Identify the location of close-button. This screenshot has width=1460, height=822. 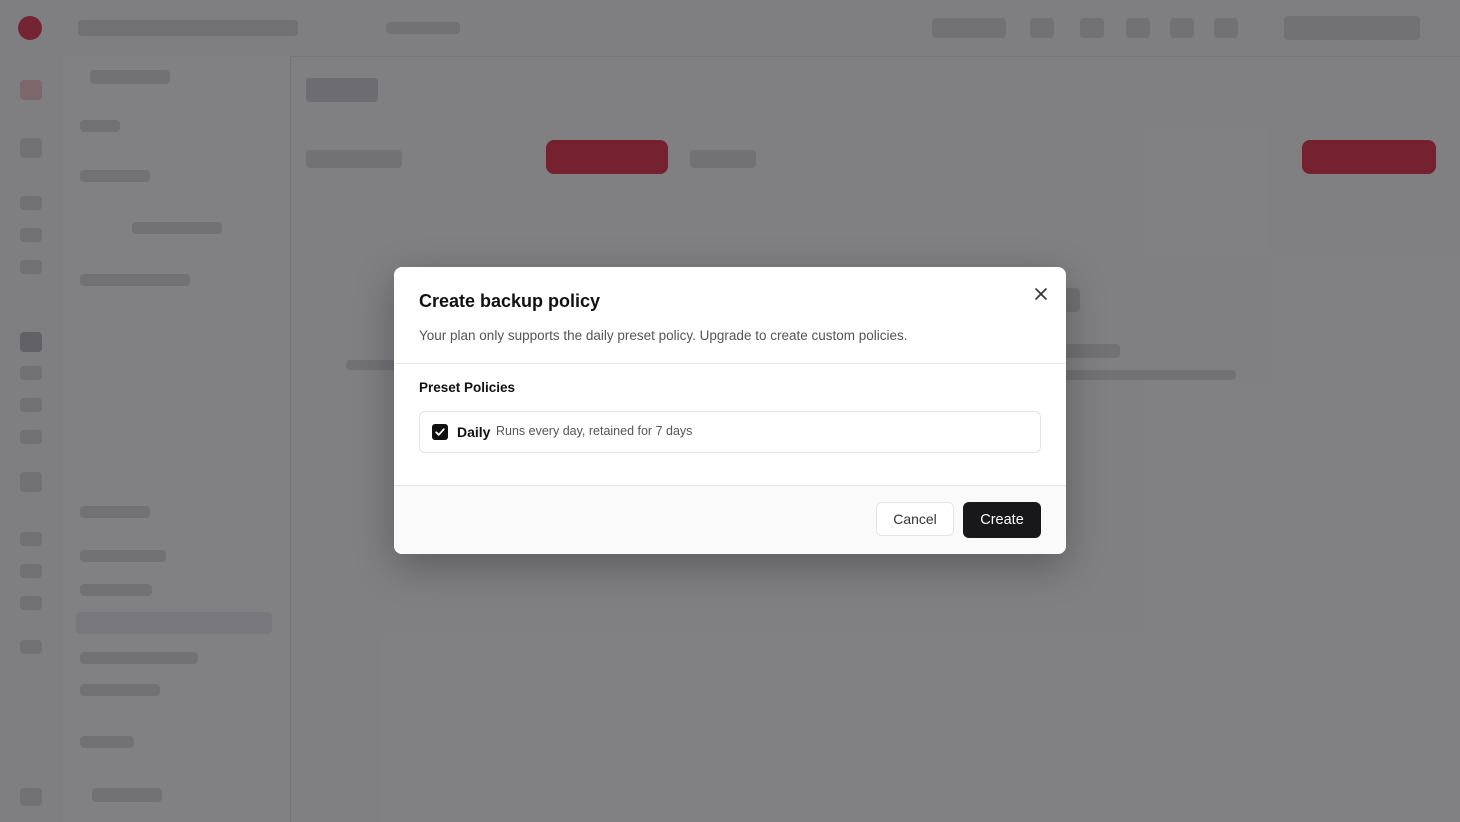
(1041, 294).